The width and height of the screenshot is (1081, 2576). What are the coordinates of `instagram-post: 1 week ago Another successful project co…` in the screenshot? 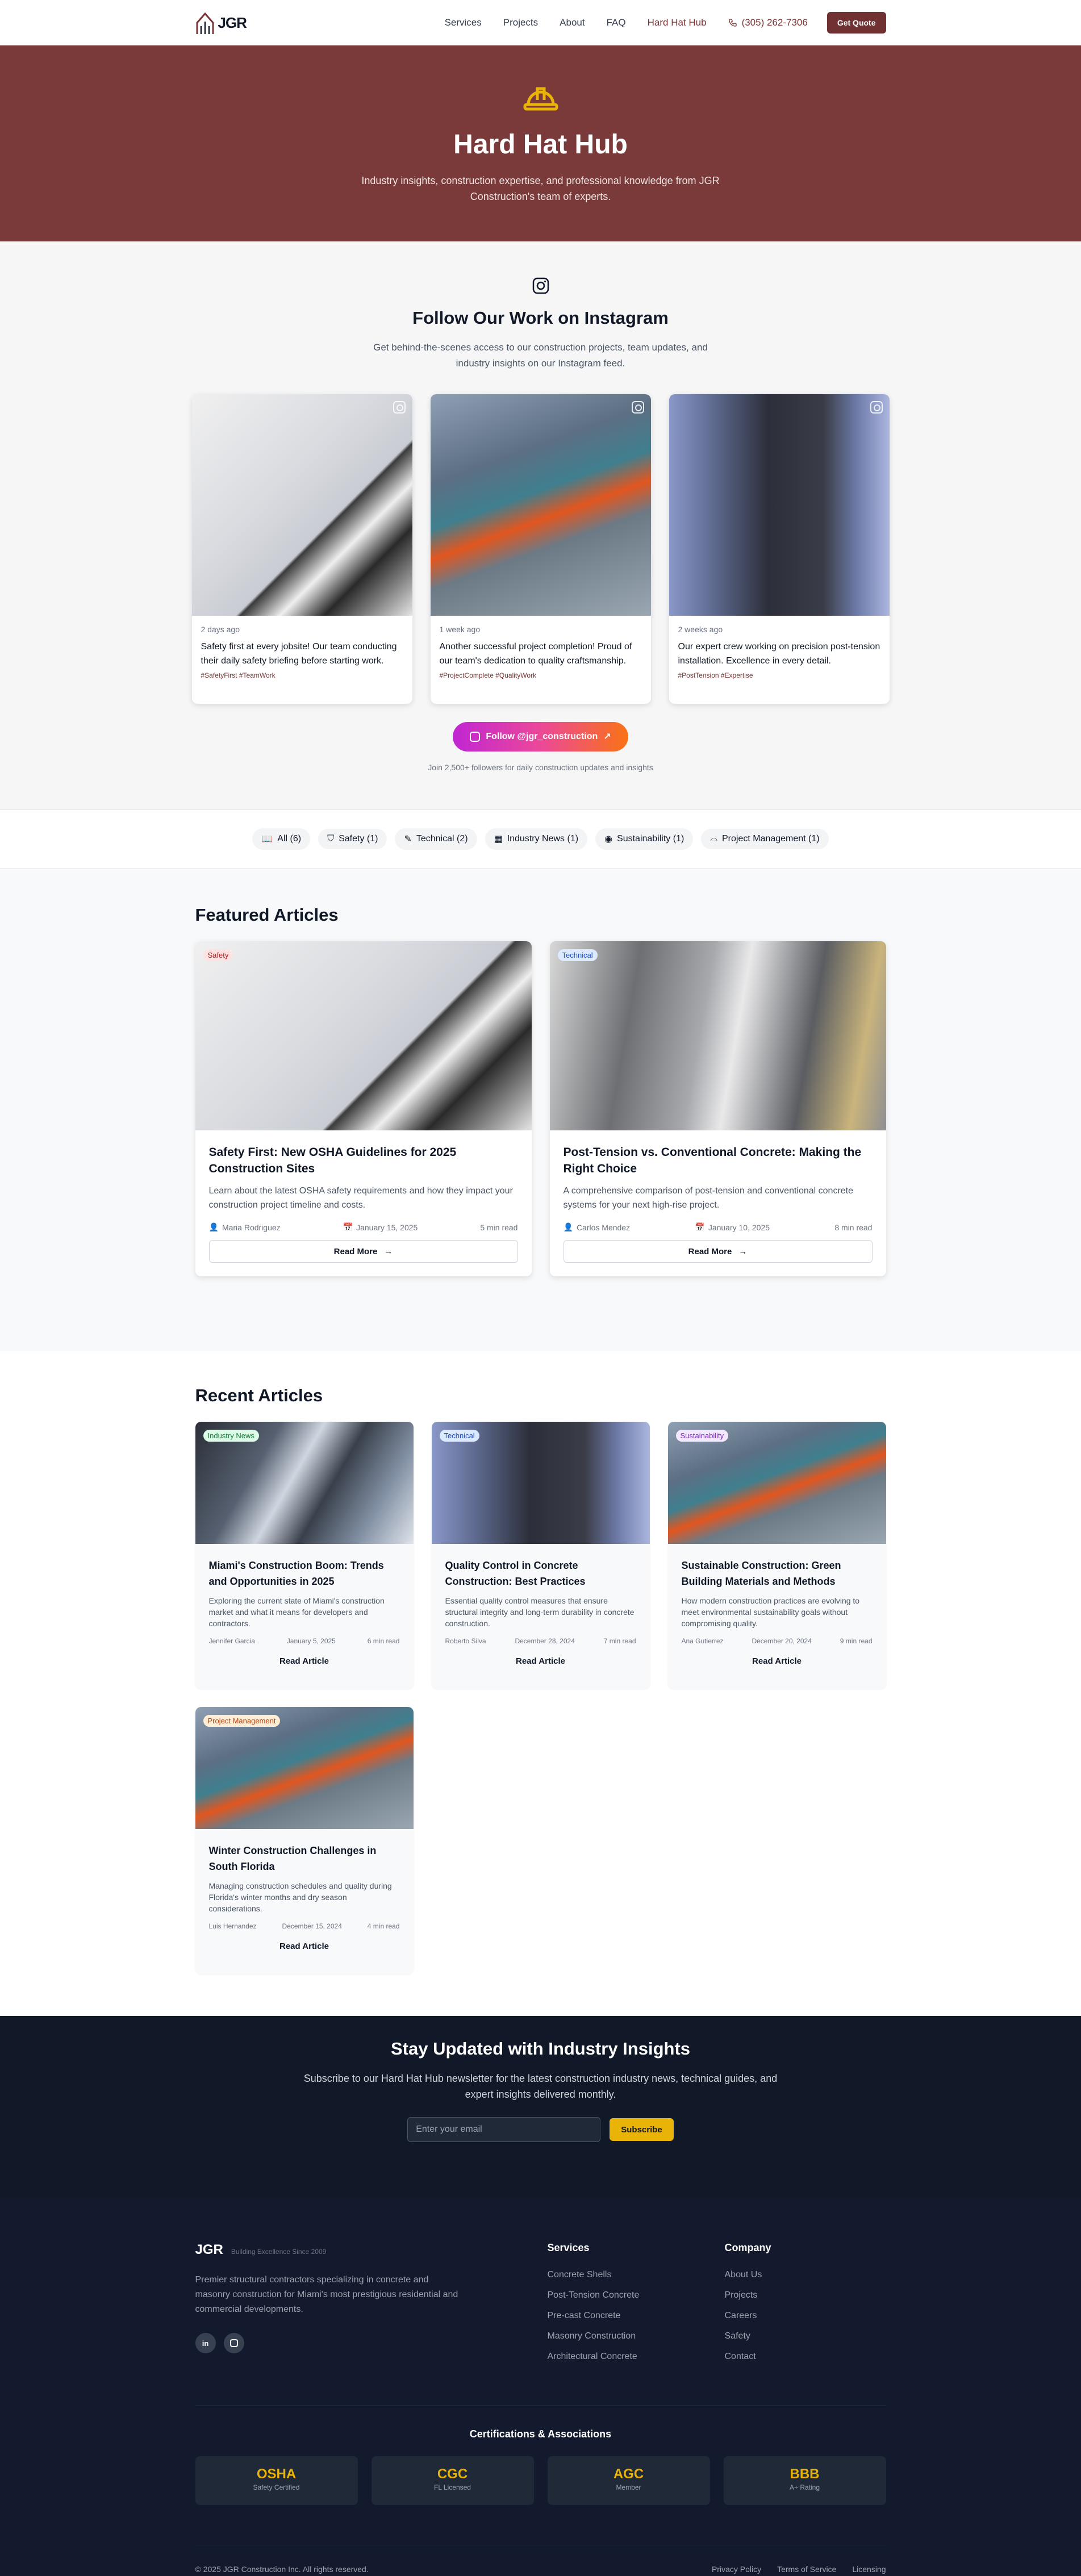 It's located at (540, 549).